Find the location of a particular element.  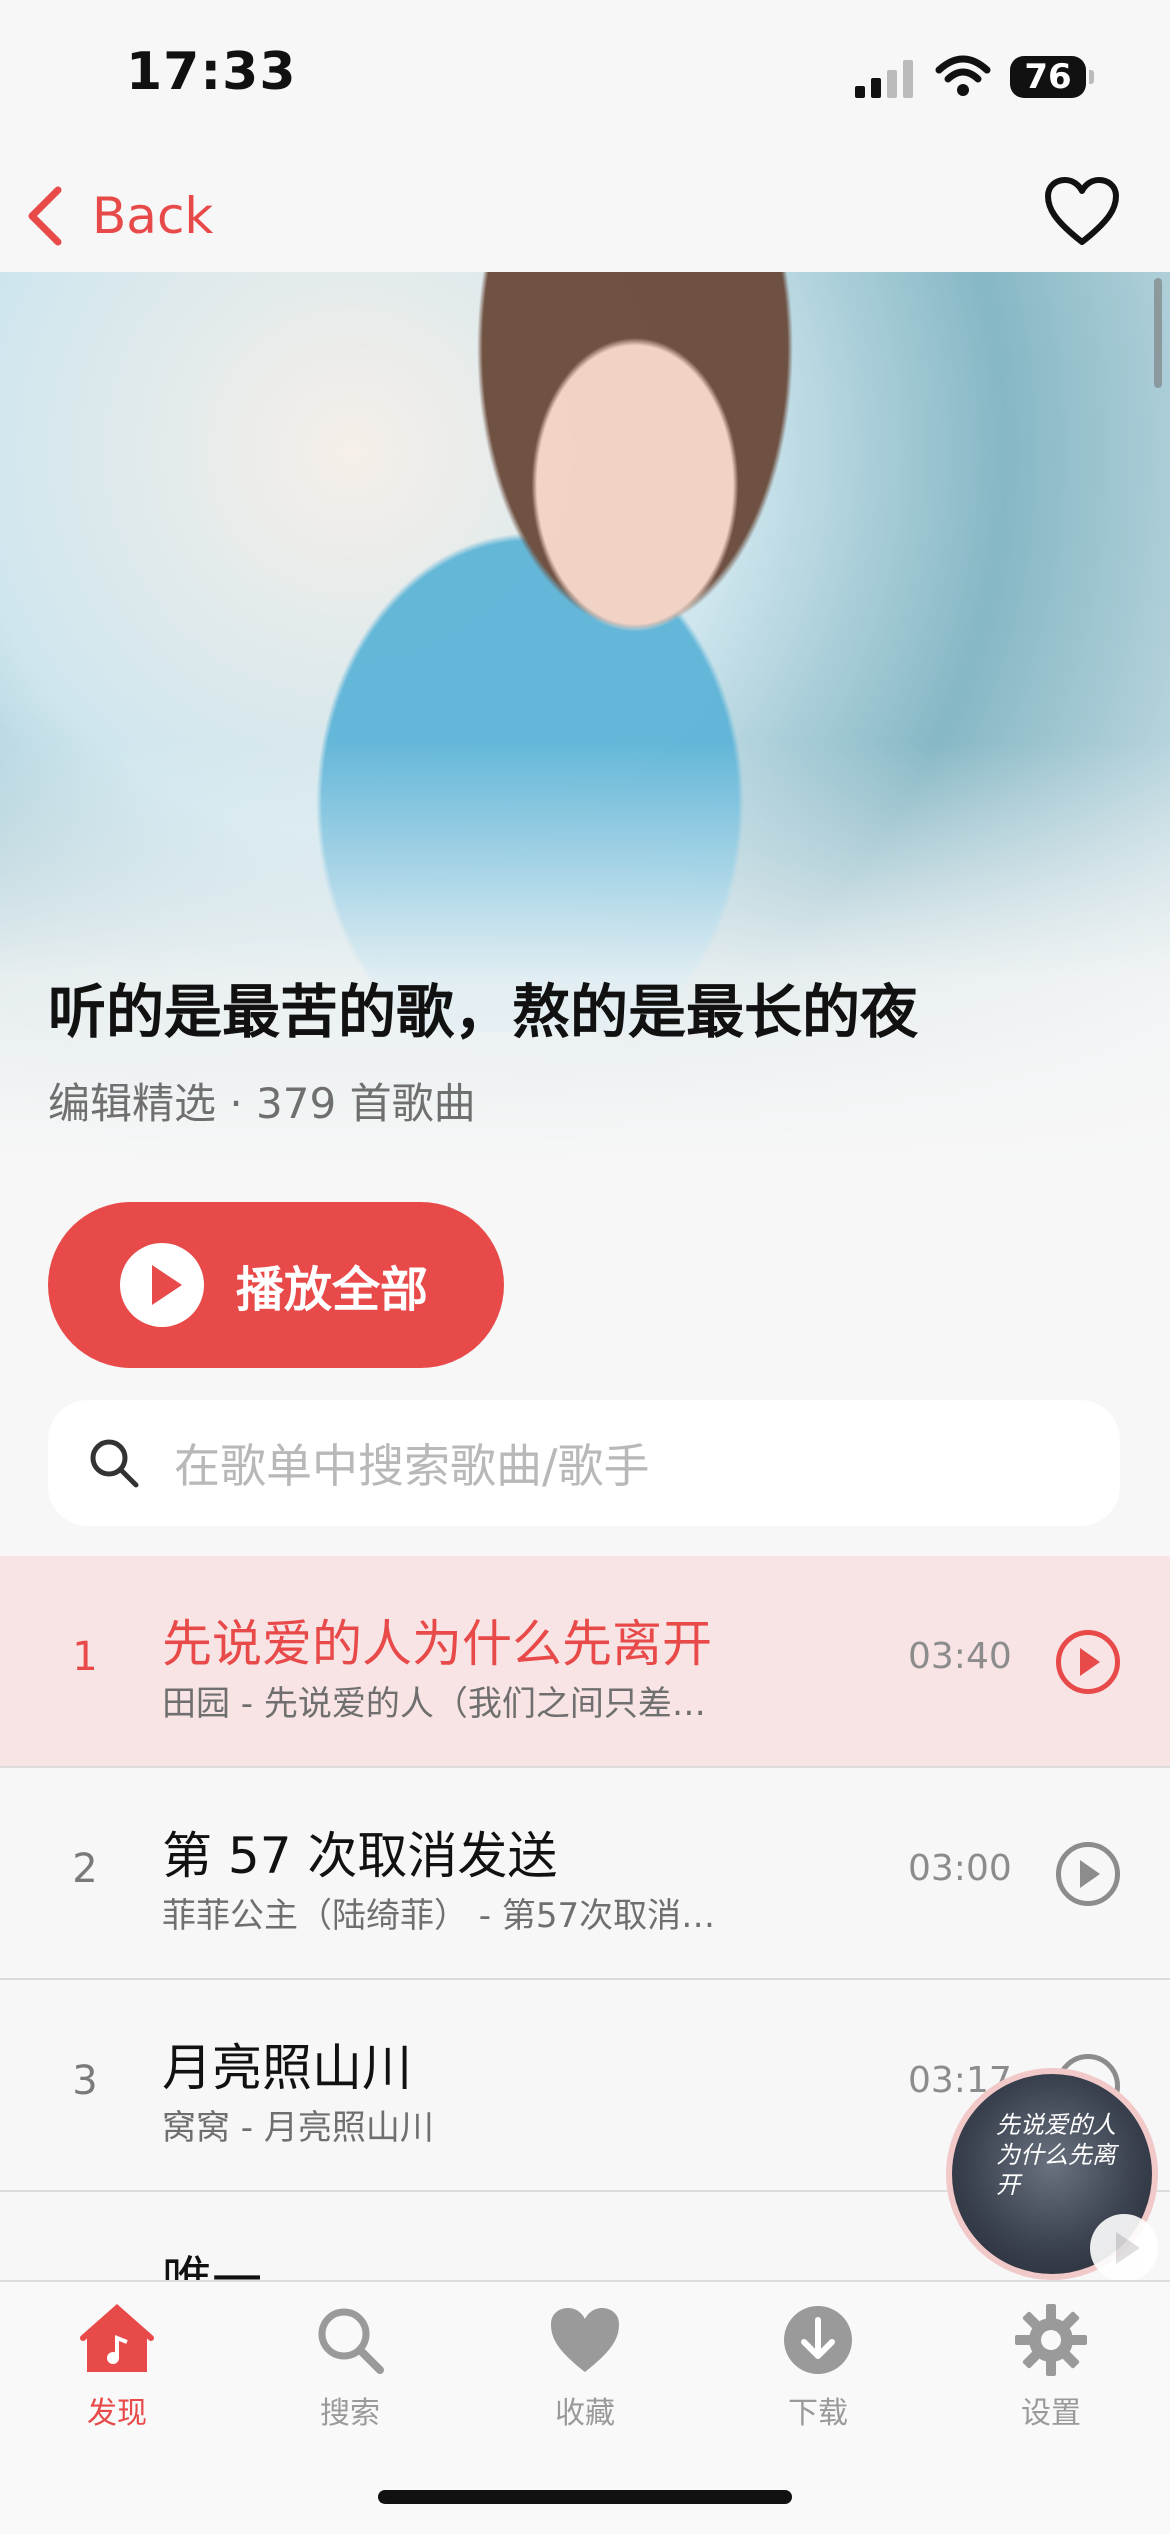

scroll-indicator is located at coordinates (1158, 333).